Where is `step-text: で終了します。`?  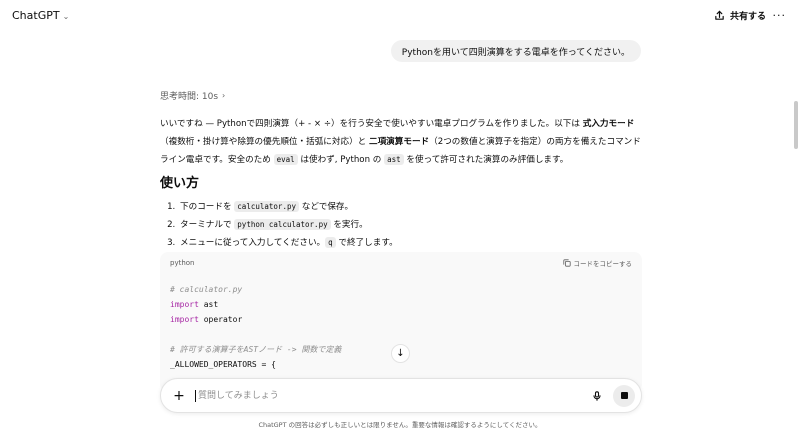 step-text: で終了します。 is located at coordinates (366, 243).